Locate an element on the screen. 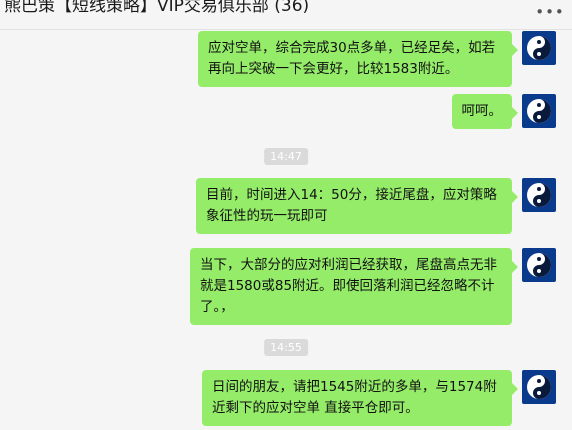  message-item: 日间的朋友，请把1545附近的多单，与1574附近剩下的应对空单 直接平仓即可。 is located at coordinates (379, 398).